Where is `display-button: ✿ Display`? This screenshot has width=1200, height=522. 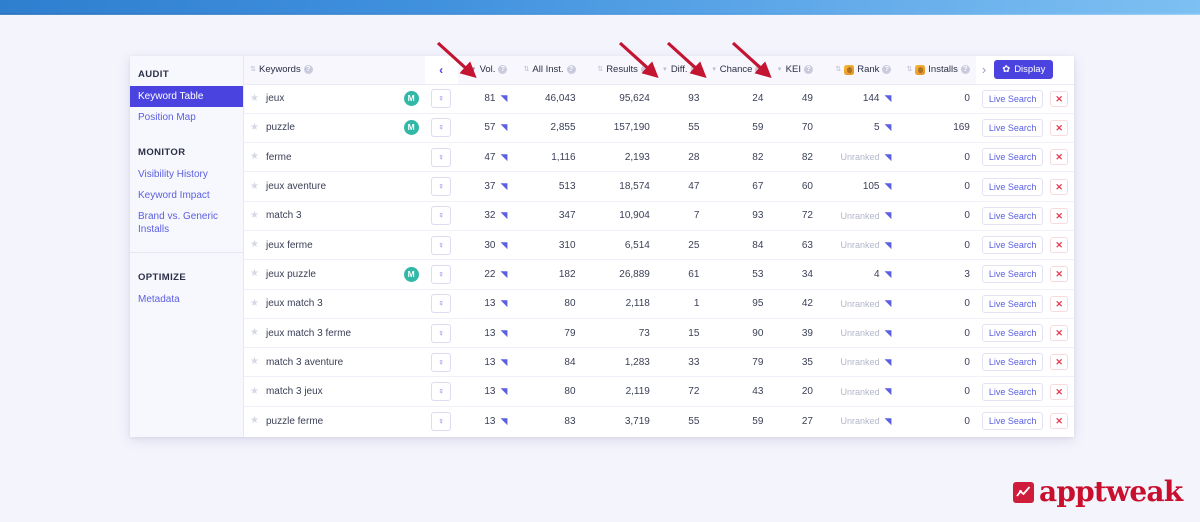 display-button: ✿ Display is located at coordinates (1024, 70).